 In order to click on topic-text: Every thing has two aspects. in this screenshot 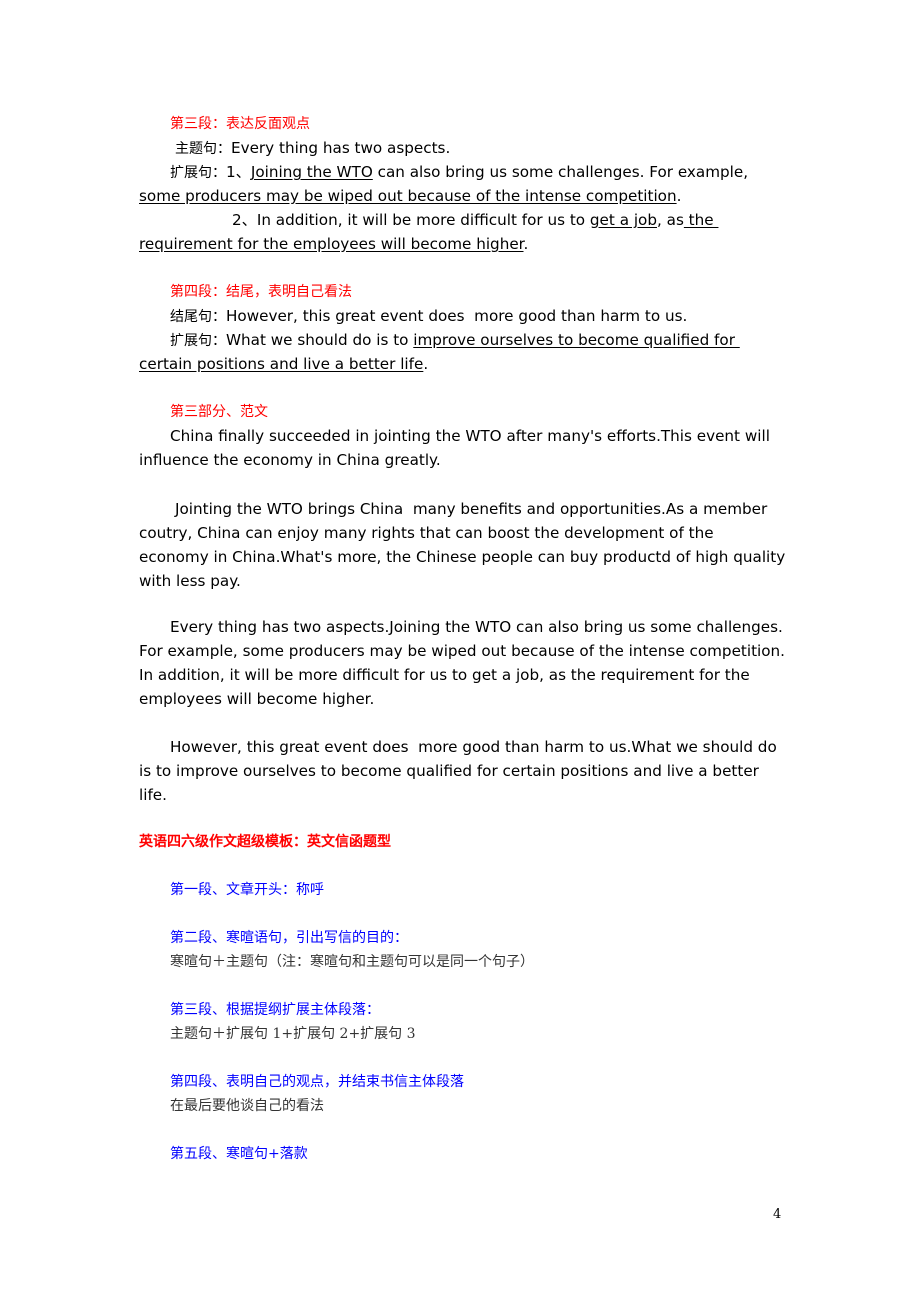, I will do `click(341, 148)`.